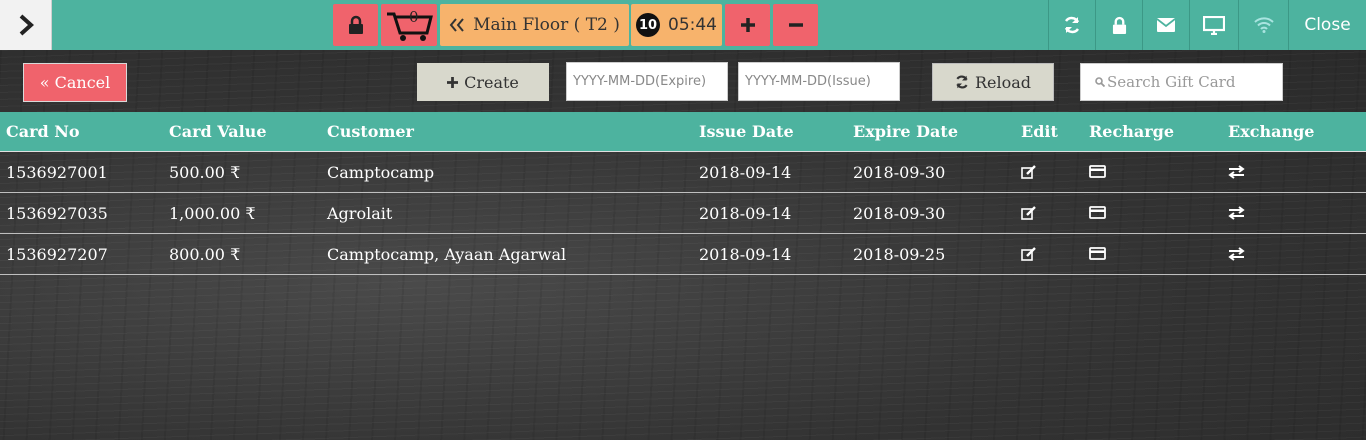  What do you see at coordinates (205, 172) in the screenshot?
I see `card-value: 500.00 ₹` at bounding box center [205, 172].